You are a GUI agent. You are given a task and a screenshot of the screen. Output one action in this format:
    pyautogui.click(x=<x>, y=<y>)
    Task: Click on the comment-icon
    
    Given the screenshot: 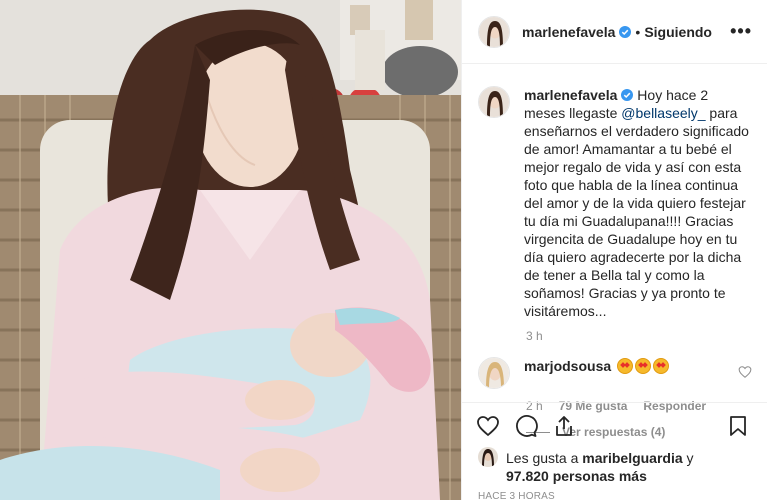 What is the action you would take?
    pyautogui.click(x=526, y=426)
    